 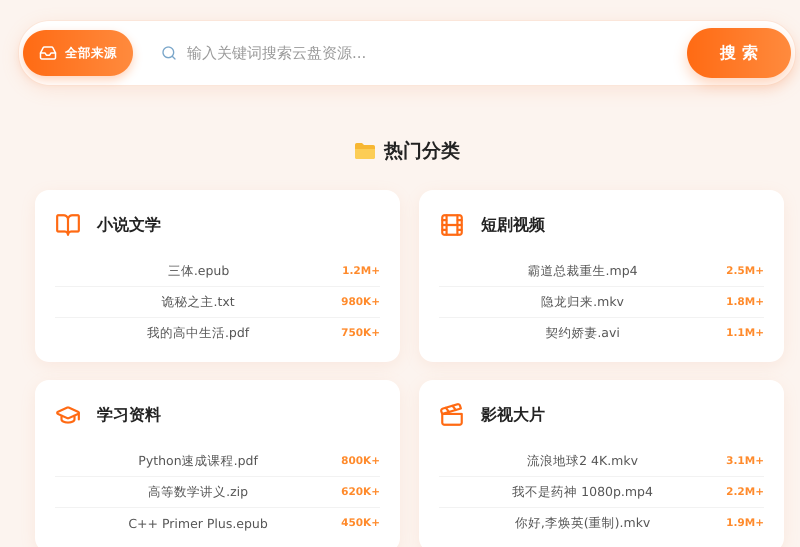 What do you see at coordinates (360, 492) in the screenshot?
I see `download-count: 620K+` at bounding box center [360, 492].